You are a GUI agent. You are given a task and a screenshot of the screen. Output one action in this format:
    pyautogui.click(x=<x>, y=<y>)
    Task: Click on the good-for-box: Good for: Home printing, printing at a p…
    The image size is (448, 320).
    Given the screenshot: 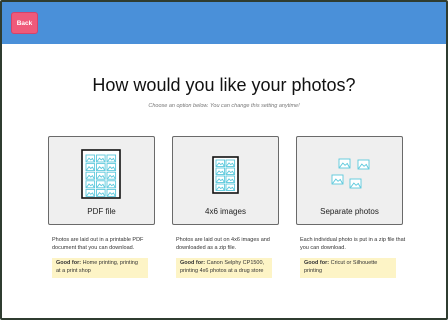 What is the action you would take?
    pyautogui.click(x=100, y=268)
    